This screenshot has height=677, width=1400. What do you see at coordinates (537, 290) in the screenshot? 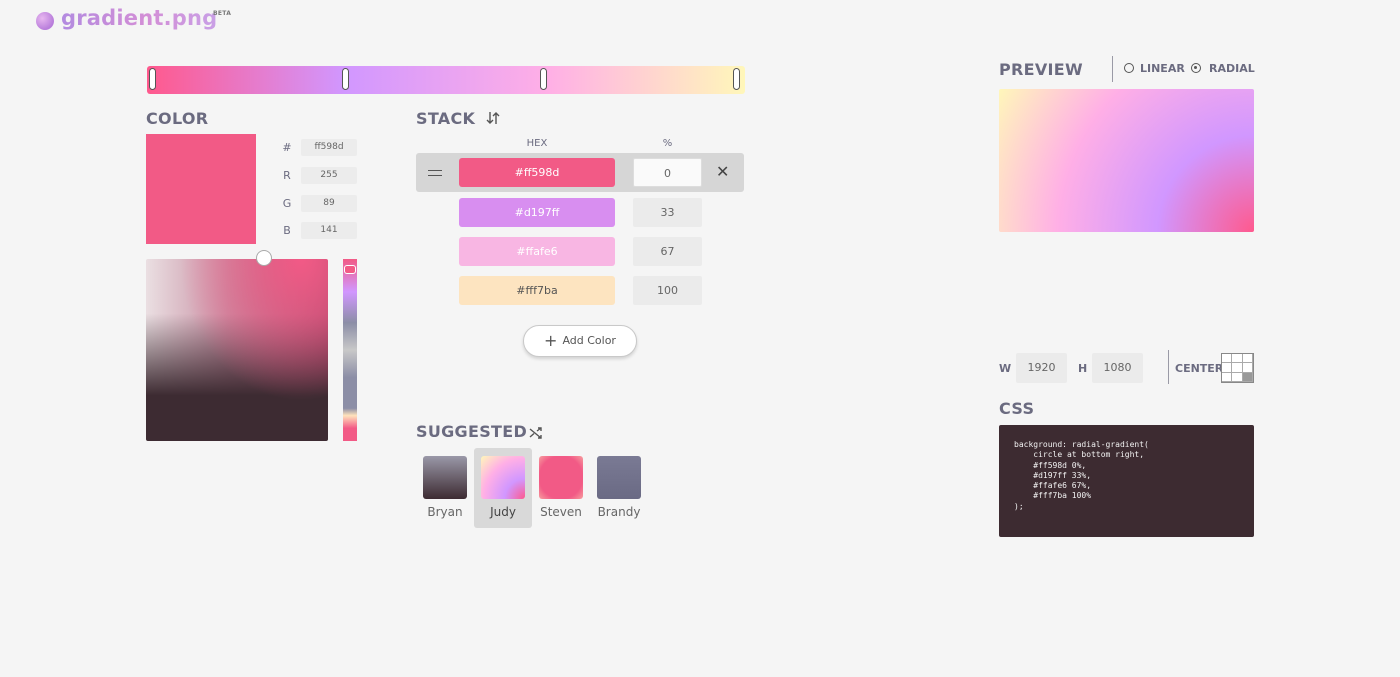
I see `stack-hex-chip: #fff7ba` at bounding box center [537, 290].